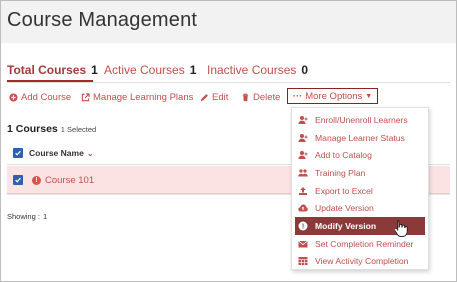 The image size is (457, 282). I want to click on more-options-label: More Options, so click(334, 96).